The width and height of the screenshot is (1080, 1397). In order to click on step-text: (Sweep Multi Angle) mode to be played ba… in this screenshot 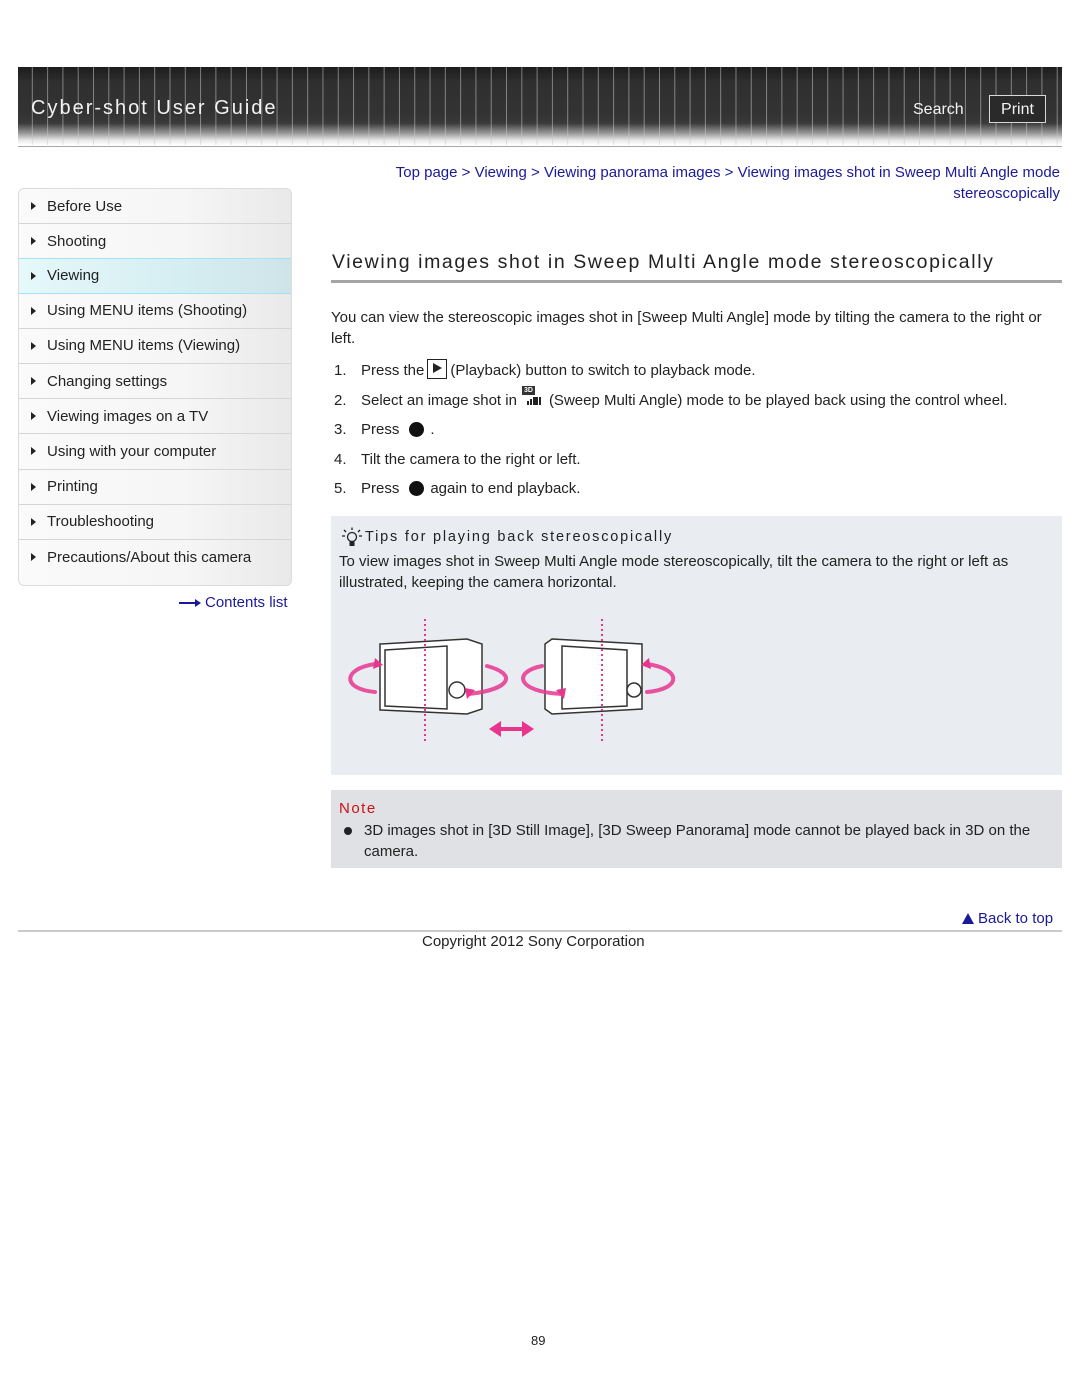, I will do `click(778, 400)`.